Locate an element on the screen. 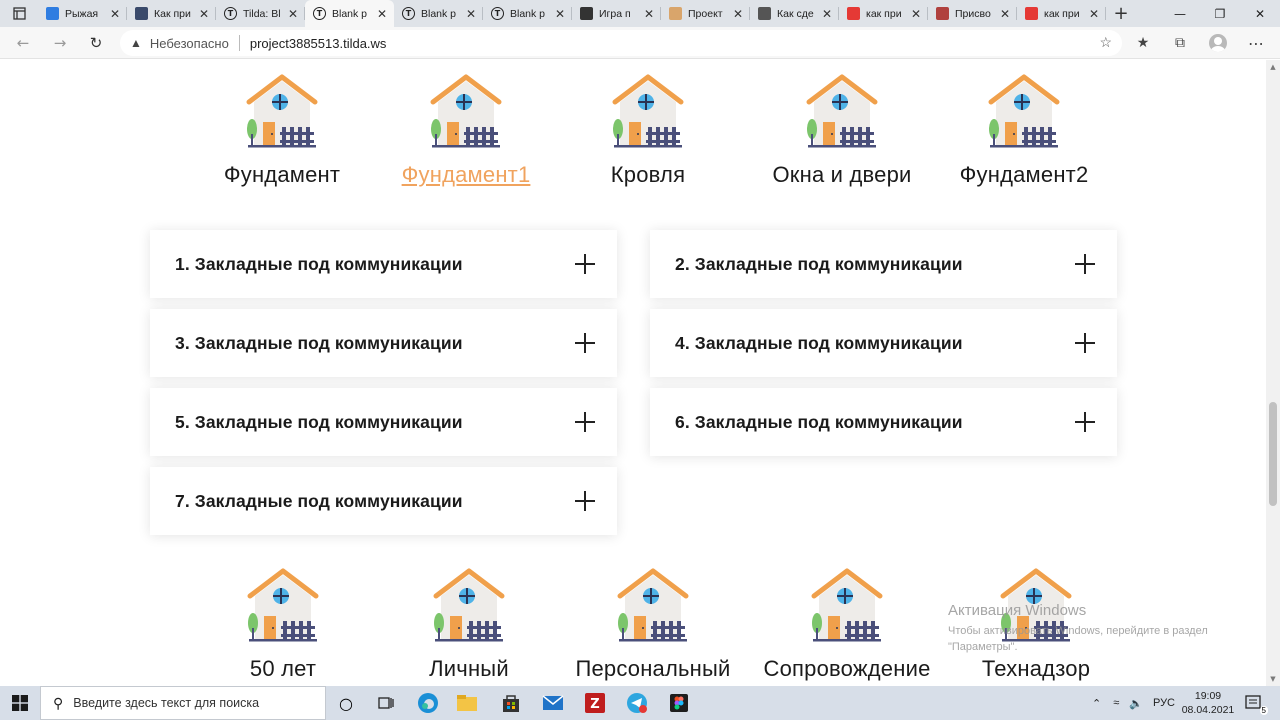  scroll-down-icon: ▼ is located at coordinates (1273, 679).